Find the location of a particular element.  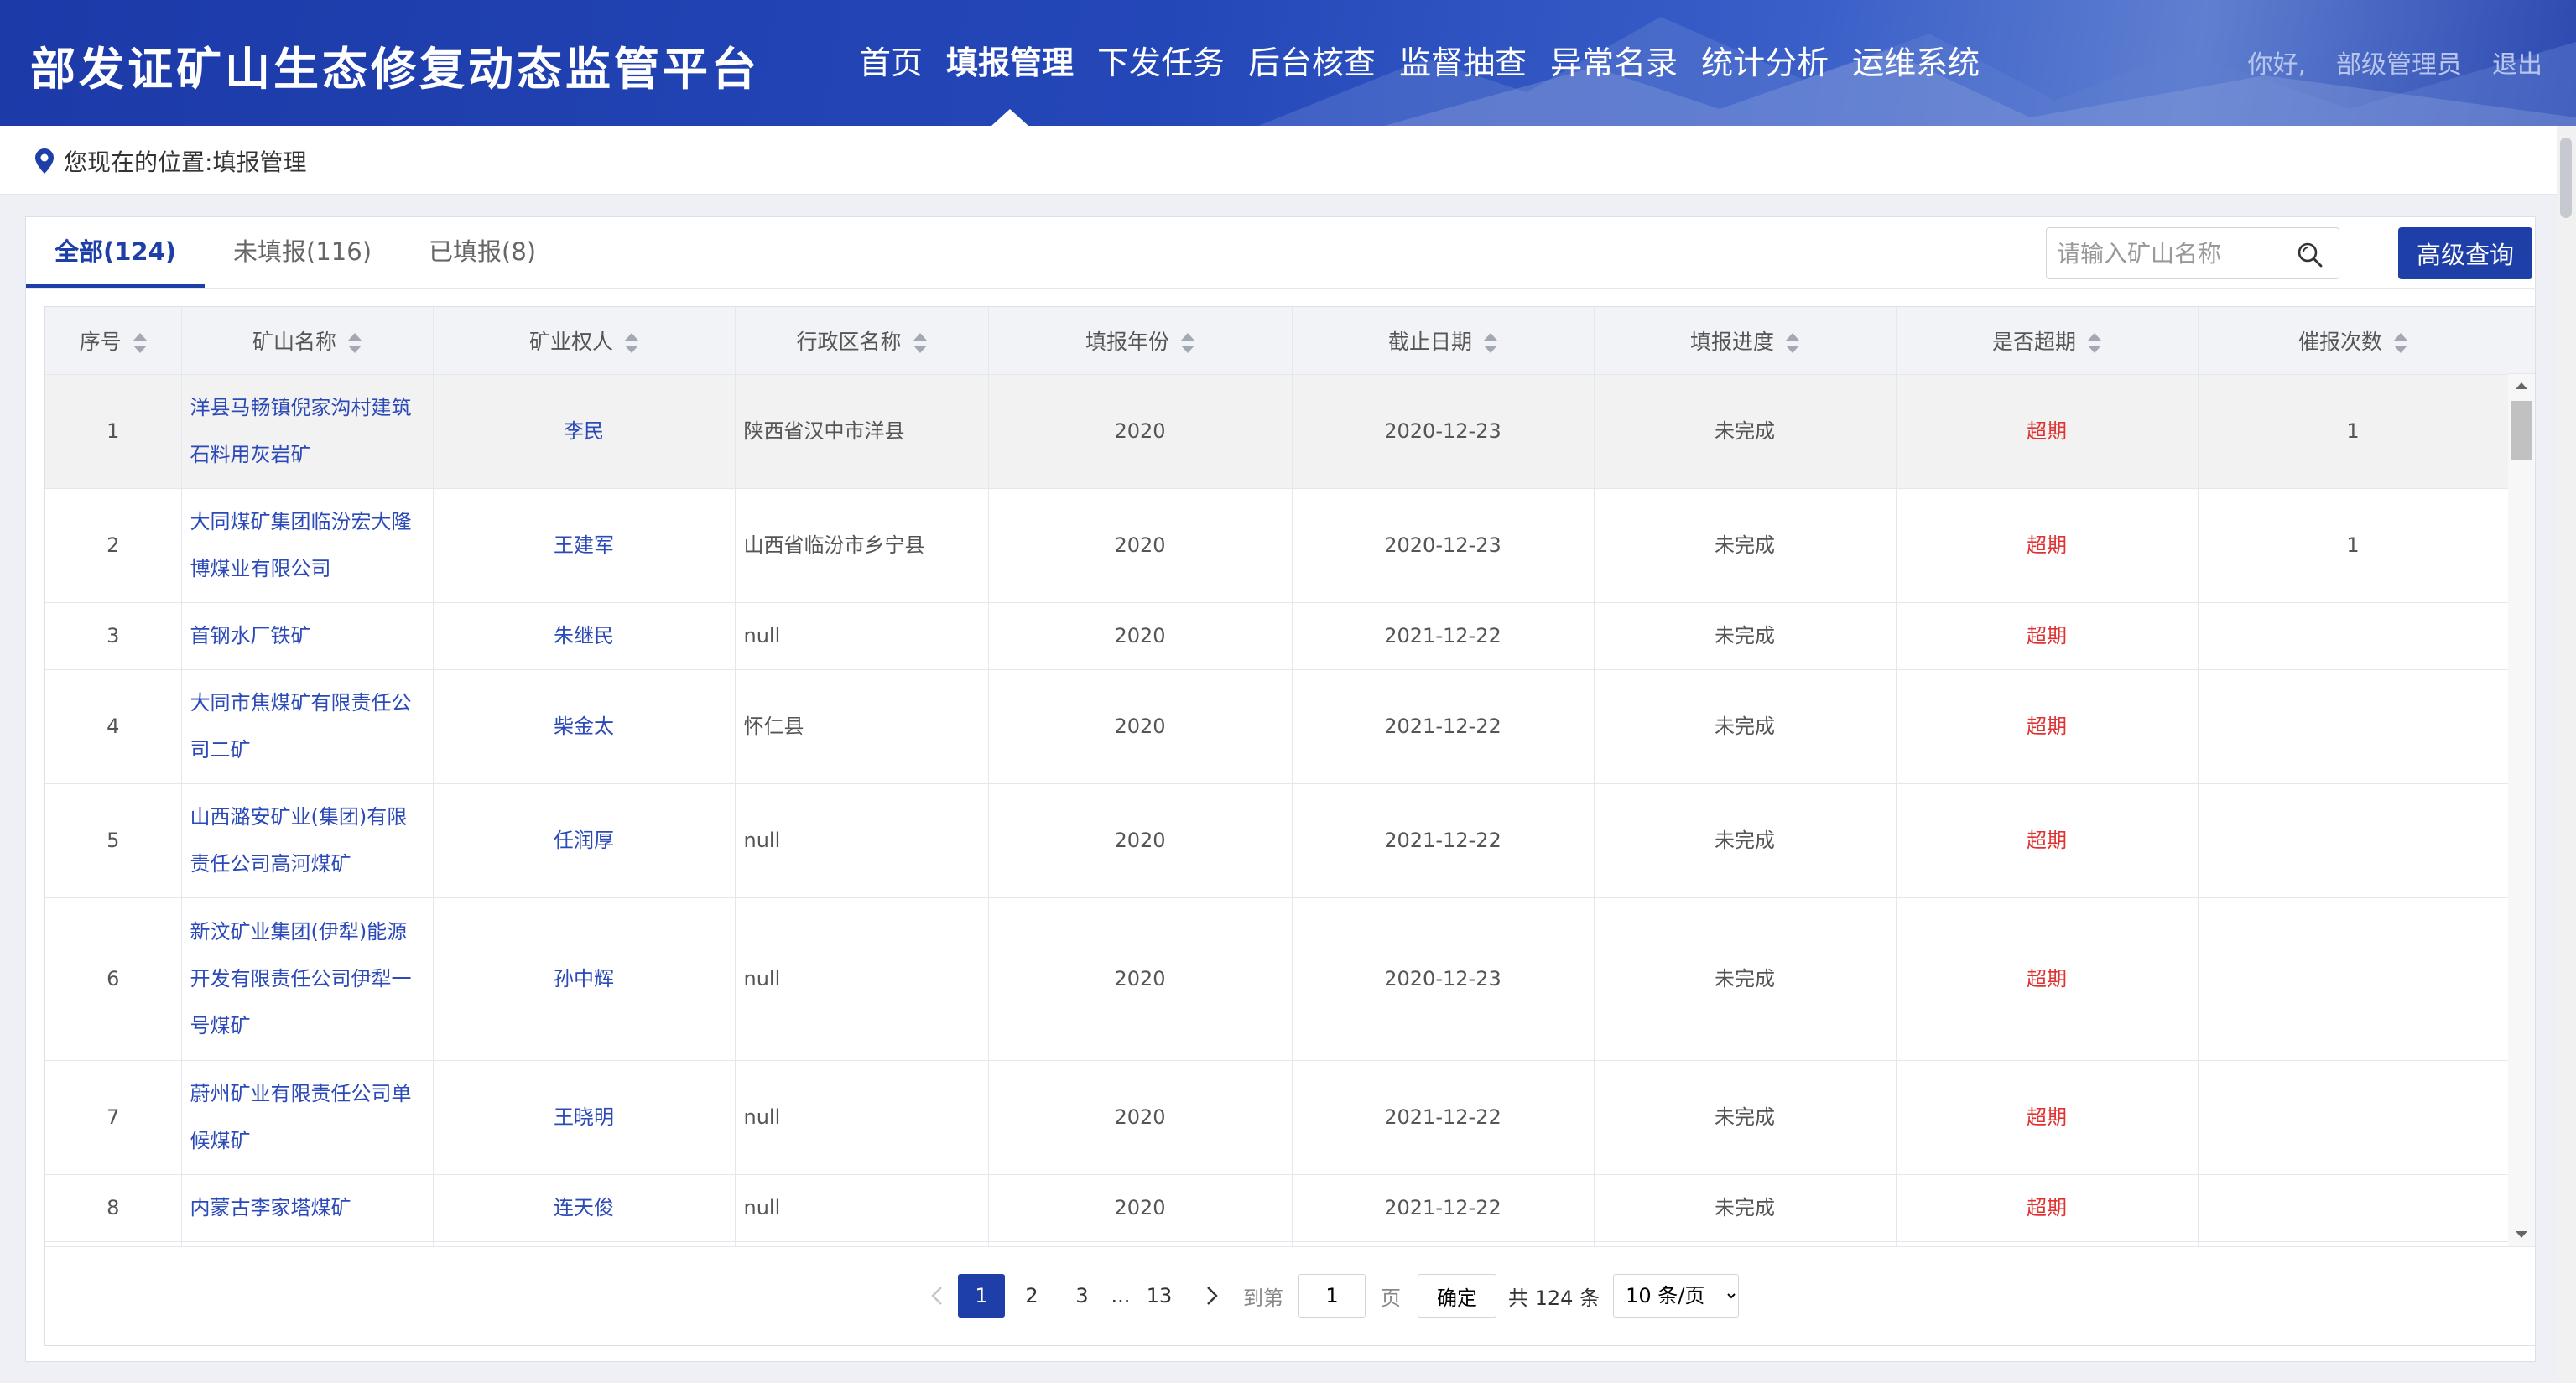

advanced-search-button: 高级查询 is located at coordinates (2465, 253).